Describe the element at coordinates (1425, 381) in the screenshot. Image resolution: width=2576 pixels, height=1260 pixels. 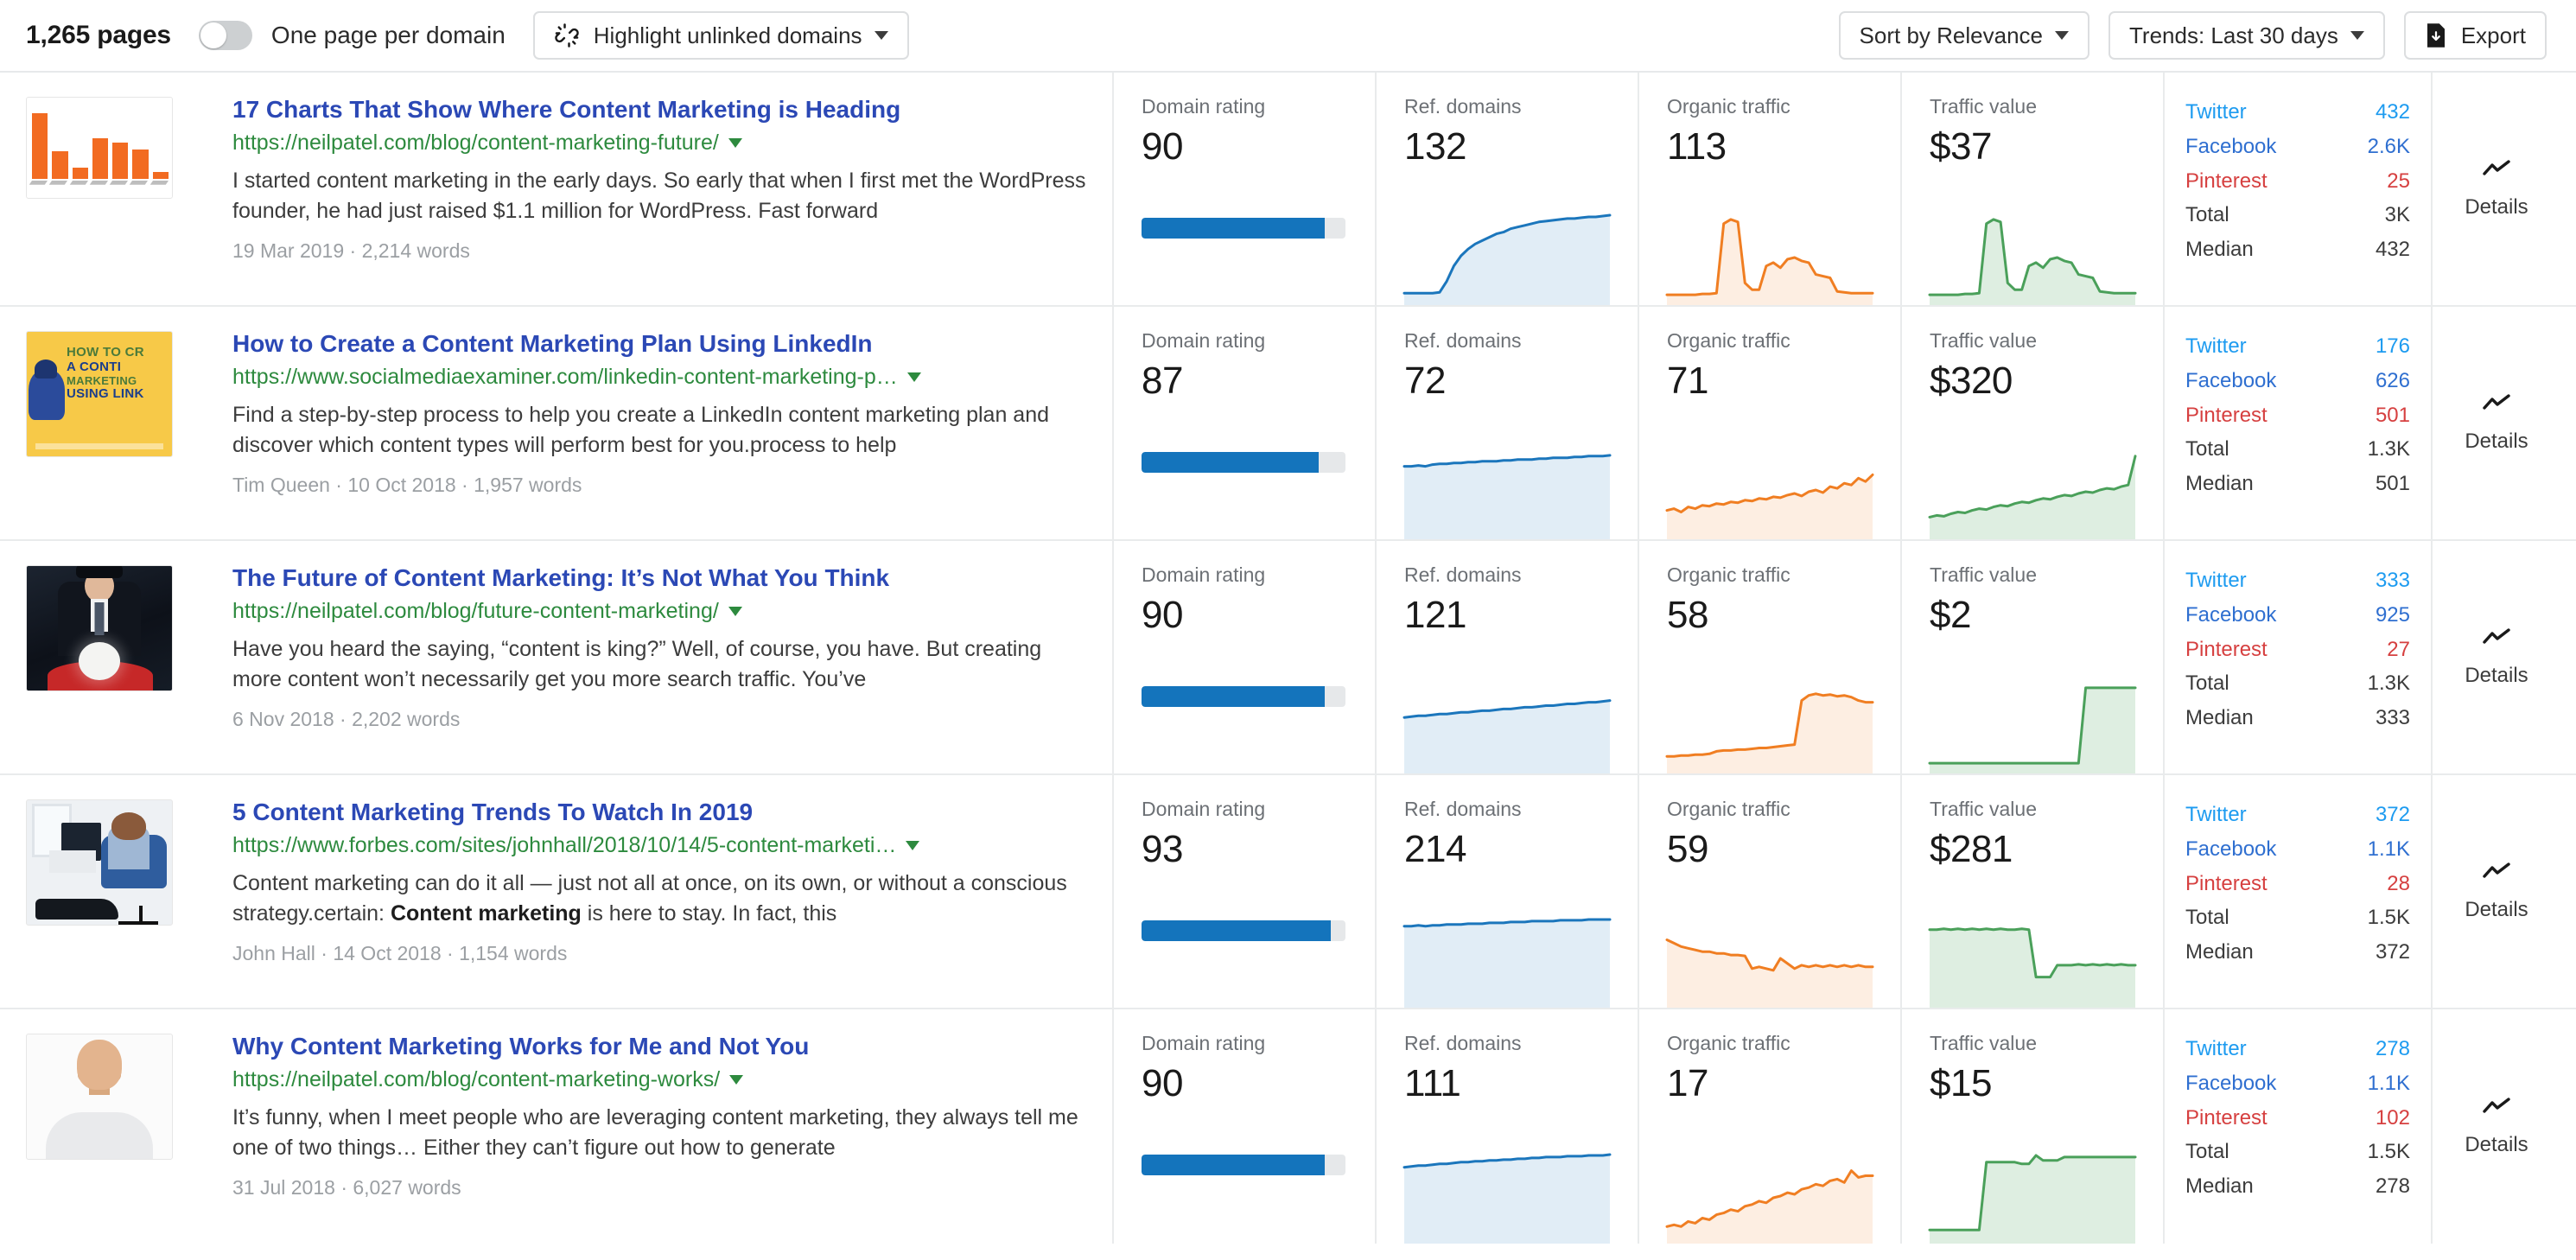
I see `metric-value: 72` at that location.